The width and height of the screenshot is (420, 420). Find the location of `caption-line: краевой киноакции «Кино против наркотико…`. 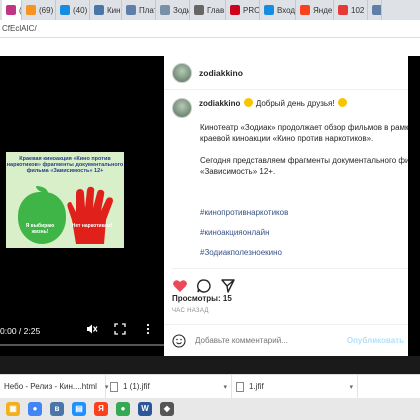

caption-line: краевой киноакции «Кино против наркотико… is located at coordinates (287, 138).